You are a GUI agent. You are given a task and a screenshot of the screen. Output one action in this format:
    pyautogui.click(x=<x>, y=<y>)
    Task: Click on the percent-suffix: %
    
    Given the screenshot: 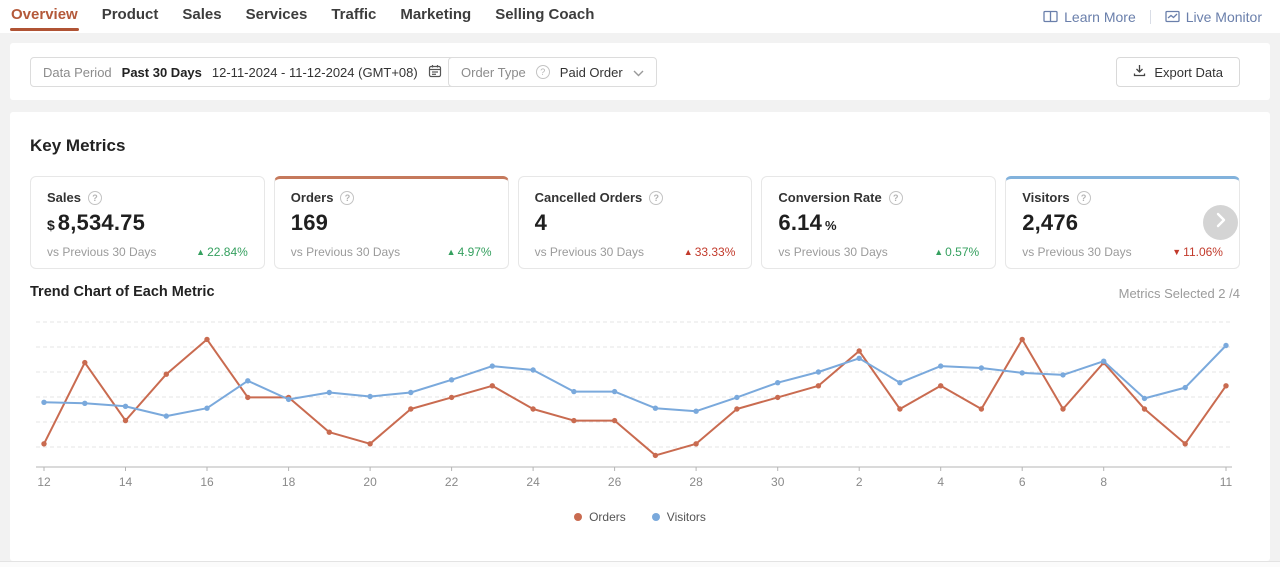 What is the action you would take?
    pyautogui.click(x=831, y=225)
    